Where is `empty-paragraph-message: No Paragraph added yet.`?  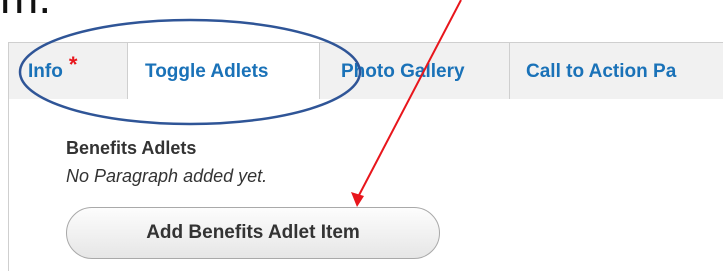 empty-paragraph-message: No Paragraph added yet. is located at coordinates (167, 176).